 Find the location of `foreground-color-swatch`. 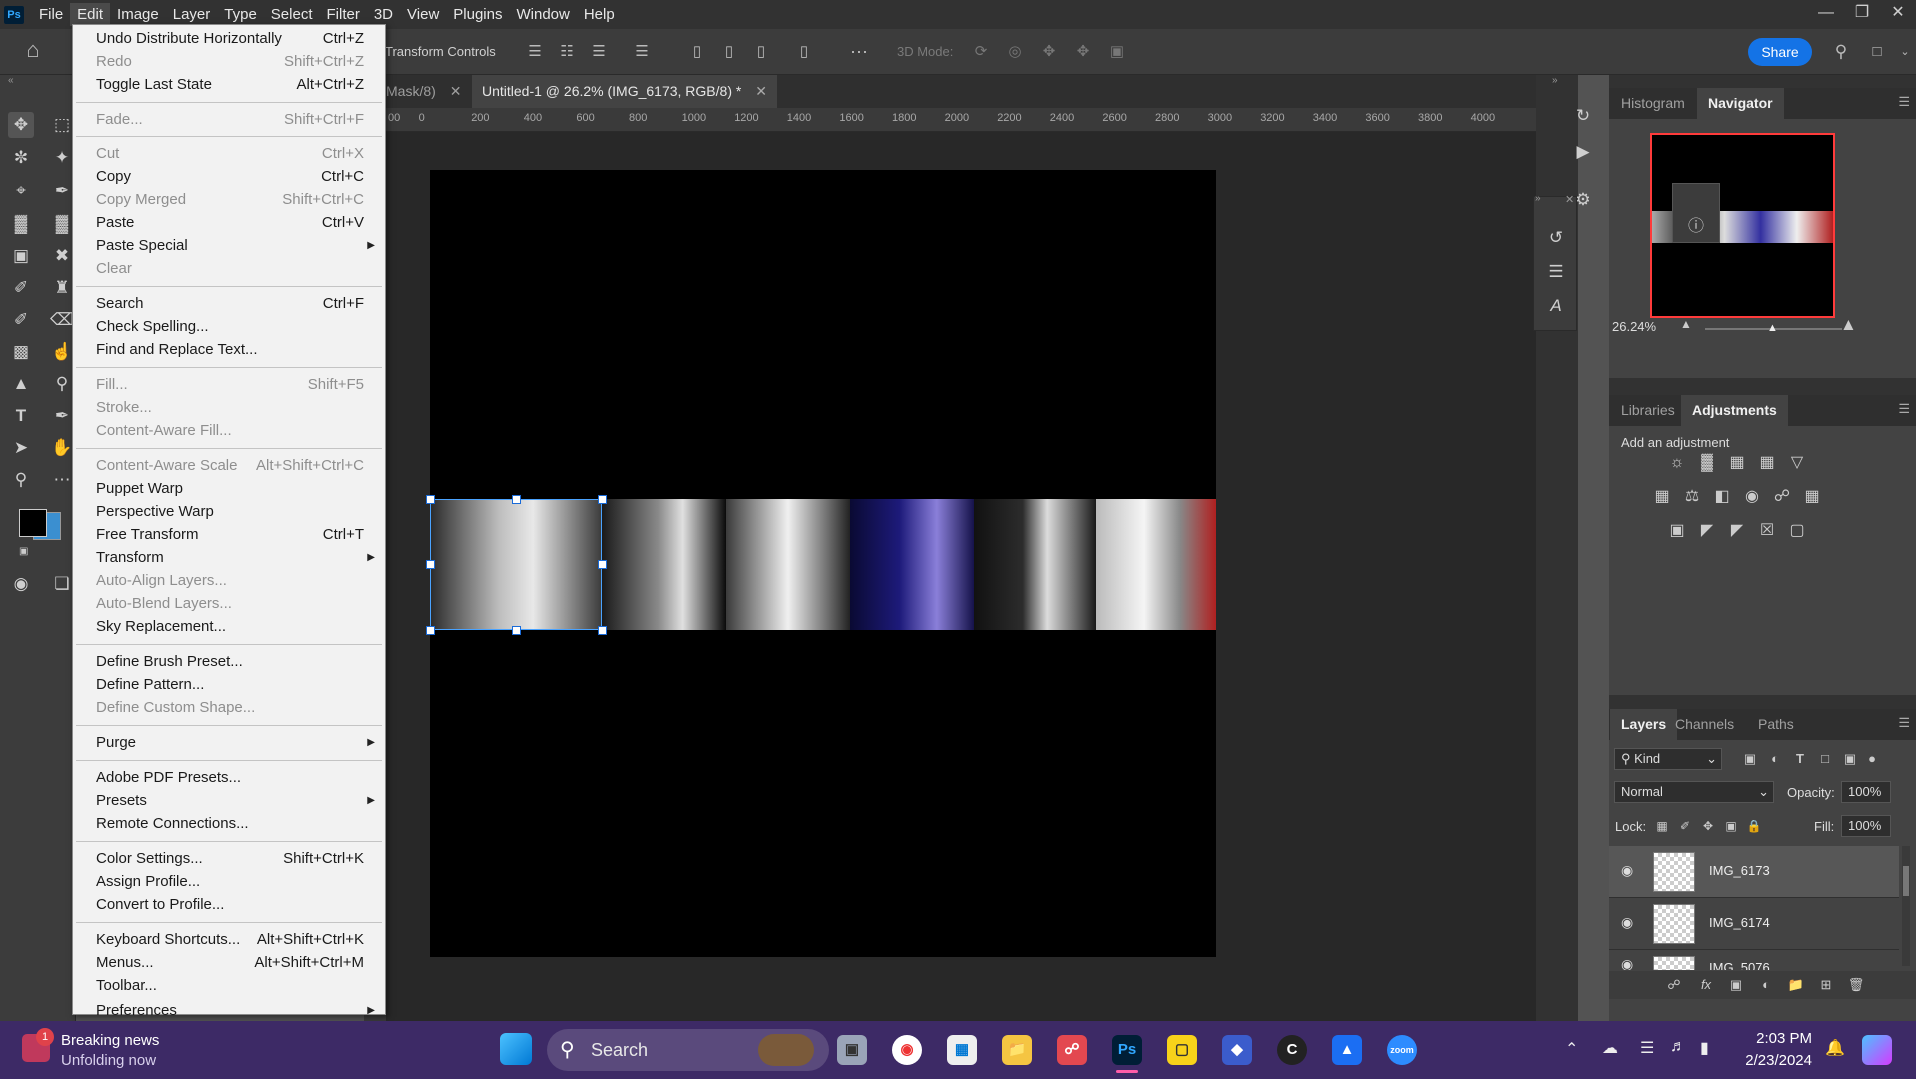

foreground-color-swatch is located at coordinates (33, 523).